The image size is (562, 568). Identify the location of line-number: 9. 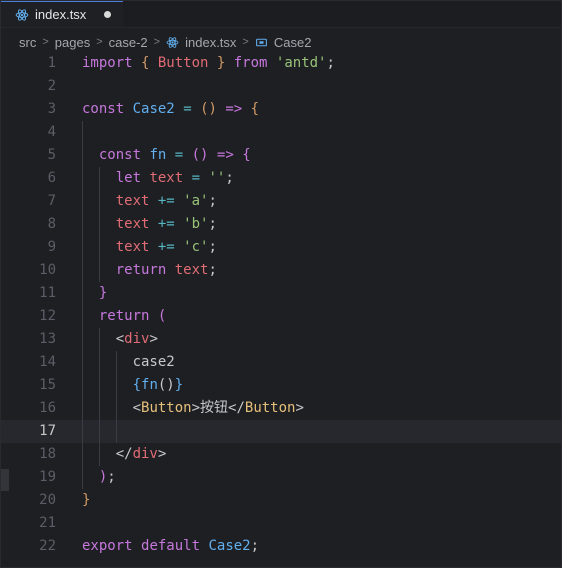
(51, 247).